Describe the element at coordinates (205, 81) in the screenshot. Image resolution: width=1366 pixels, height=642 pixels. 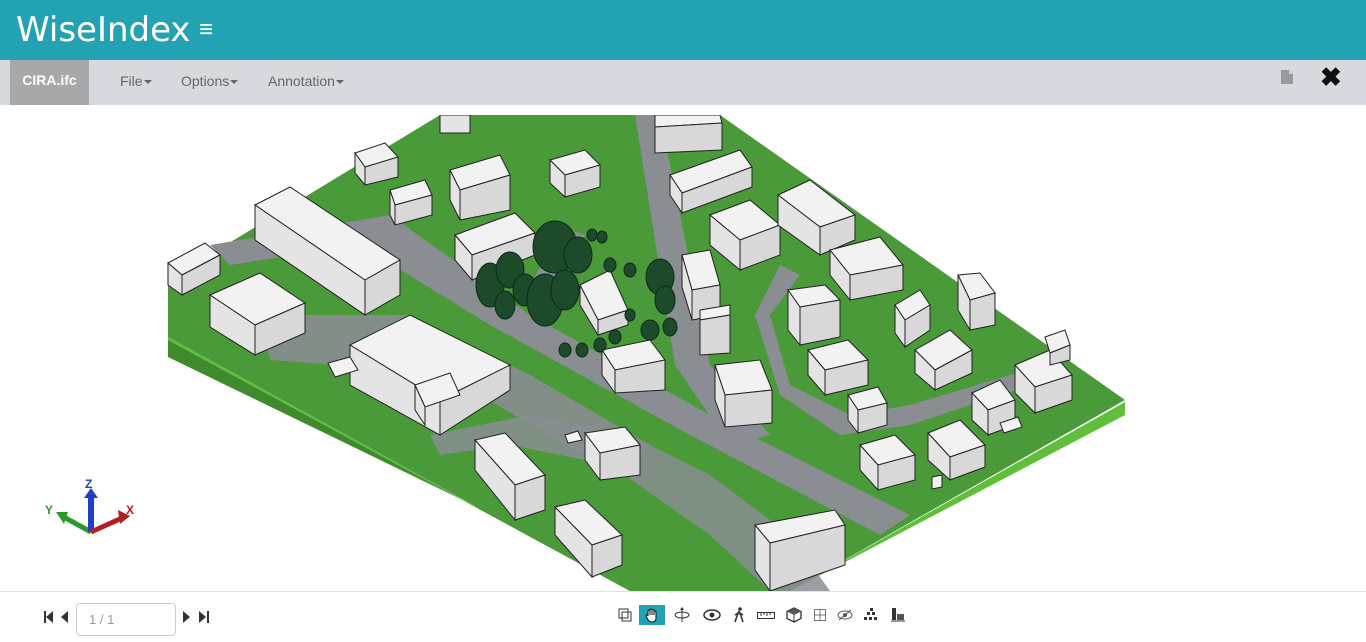
I see `options-menu-label: Options` at that location.